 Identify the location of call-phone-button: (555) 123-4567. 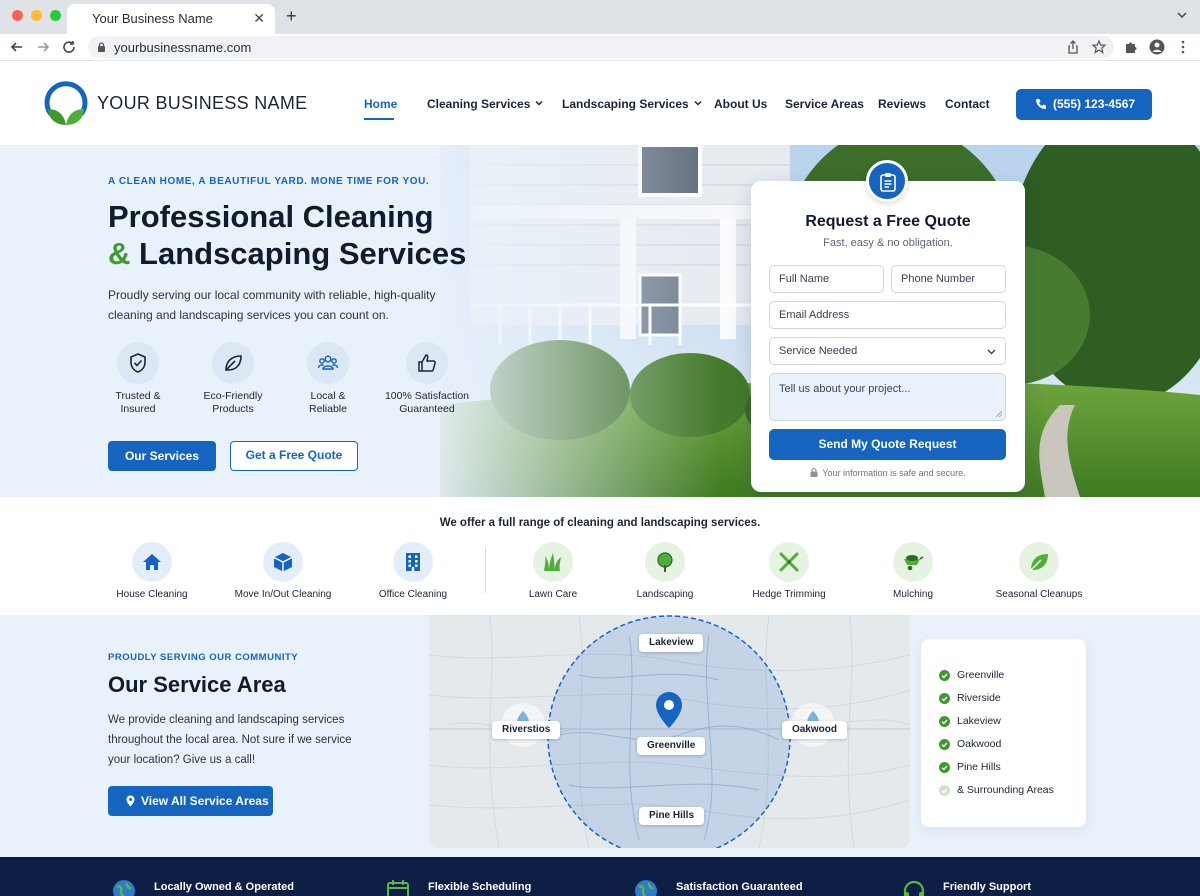
(1084, 104).